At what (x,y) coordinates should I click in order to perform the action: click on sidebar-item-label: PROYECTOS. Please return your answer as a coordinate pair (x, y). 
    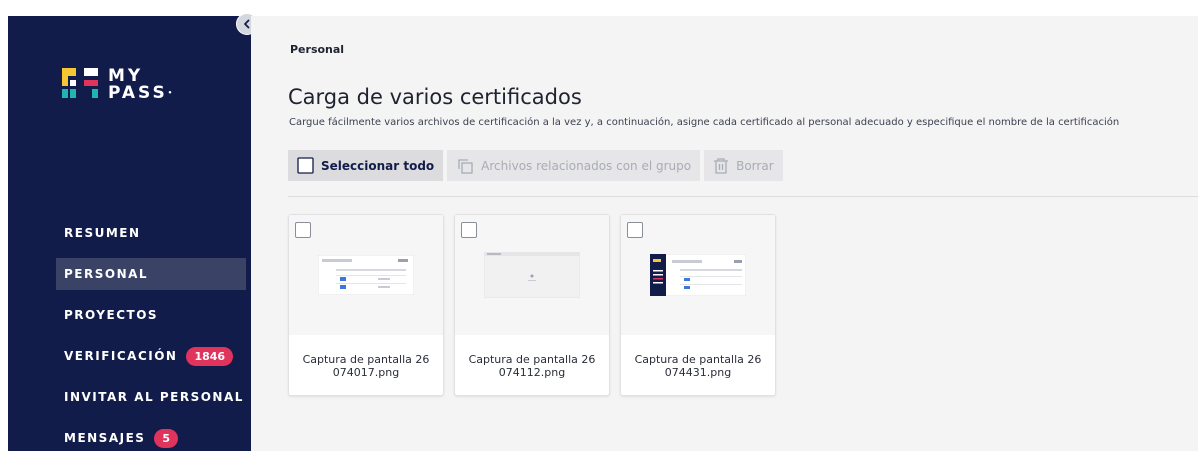
    Looking at the image, I should click on (111, 315).